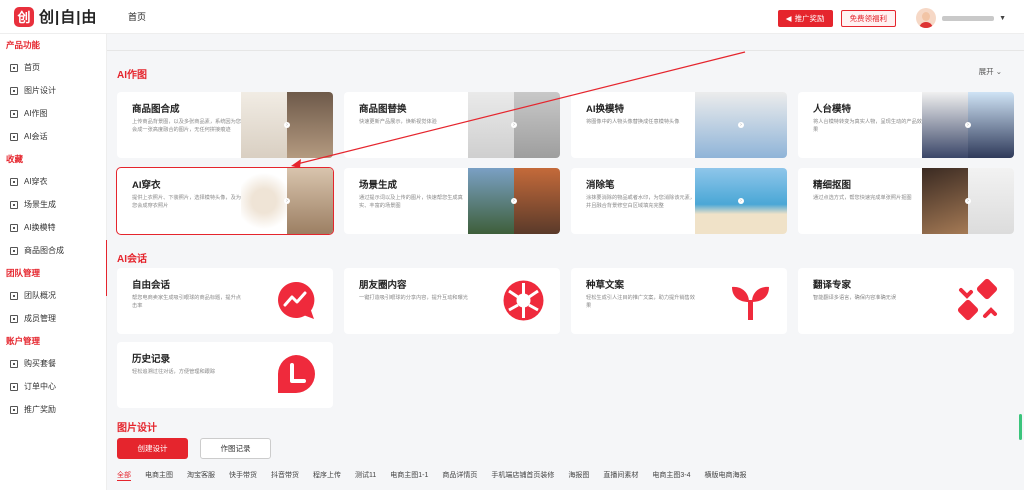 The image size is (1024, 490). I want to click on card-title: AI换模特, so click(605, 109).